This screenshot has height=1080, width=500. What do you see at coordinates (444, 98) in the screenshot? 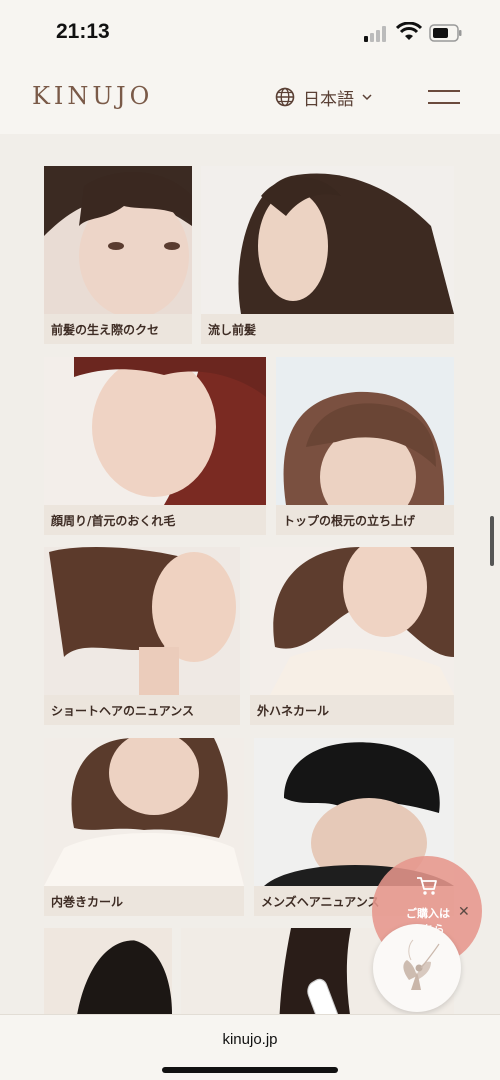
I see `menu-icon` at bounding box center [444, 98].